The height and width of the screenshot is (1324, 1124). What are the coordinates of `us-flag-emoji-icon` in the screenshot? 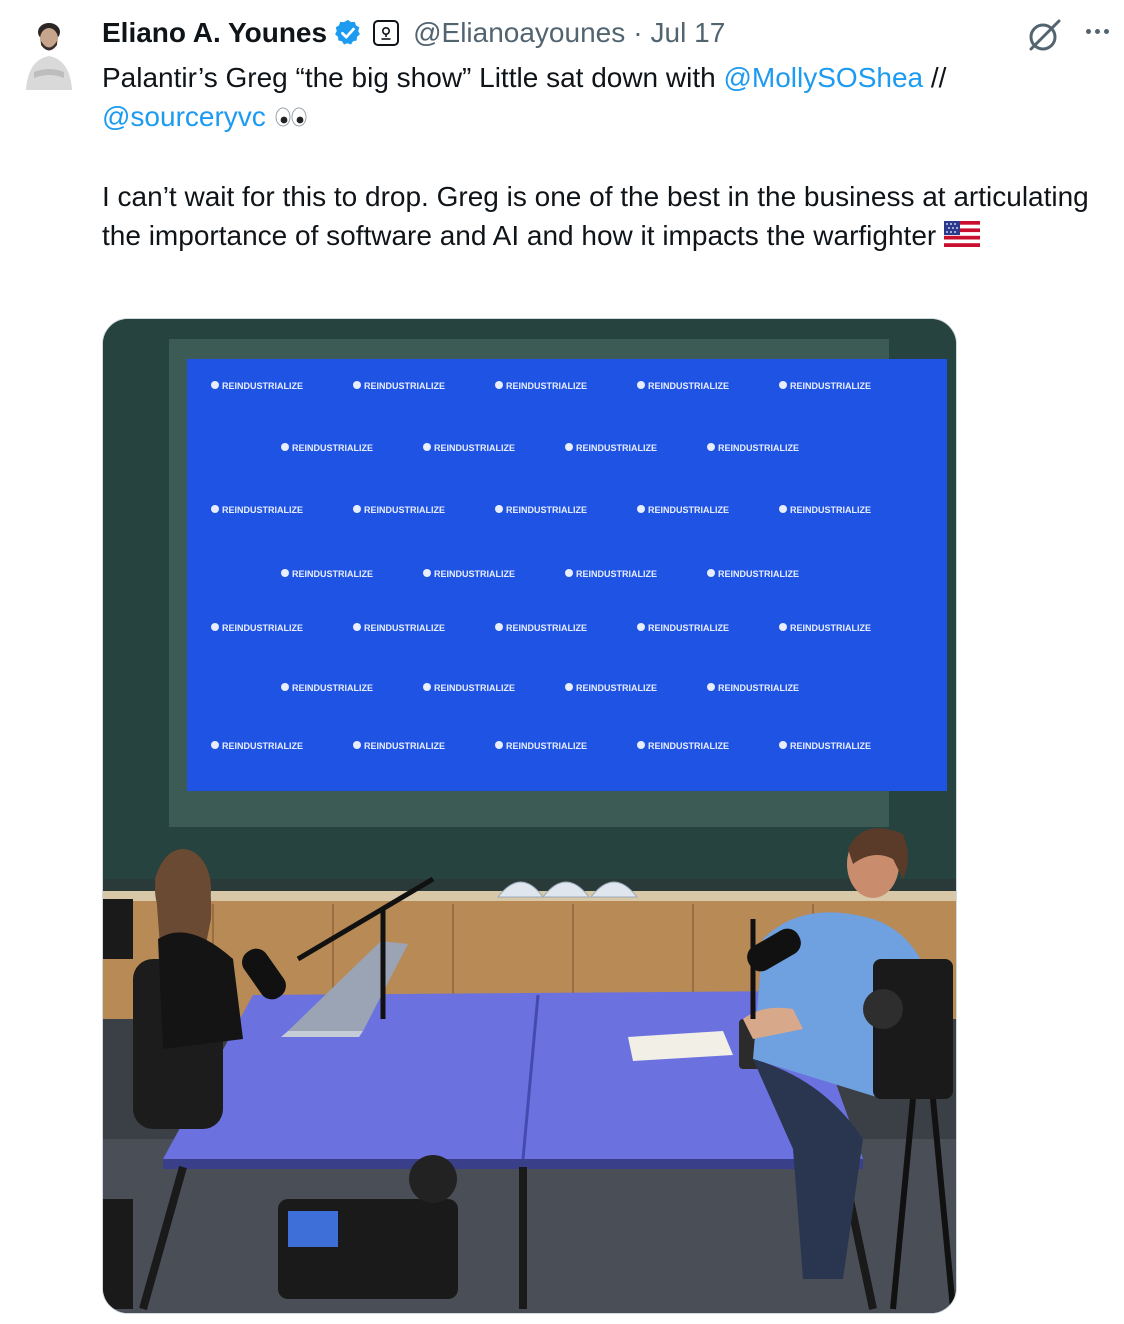 It's located at (962, 237).